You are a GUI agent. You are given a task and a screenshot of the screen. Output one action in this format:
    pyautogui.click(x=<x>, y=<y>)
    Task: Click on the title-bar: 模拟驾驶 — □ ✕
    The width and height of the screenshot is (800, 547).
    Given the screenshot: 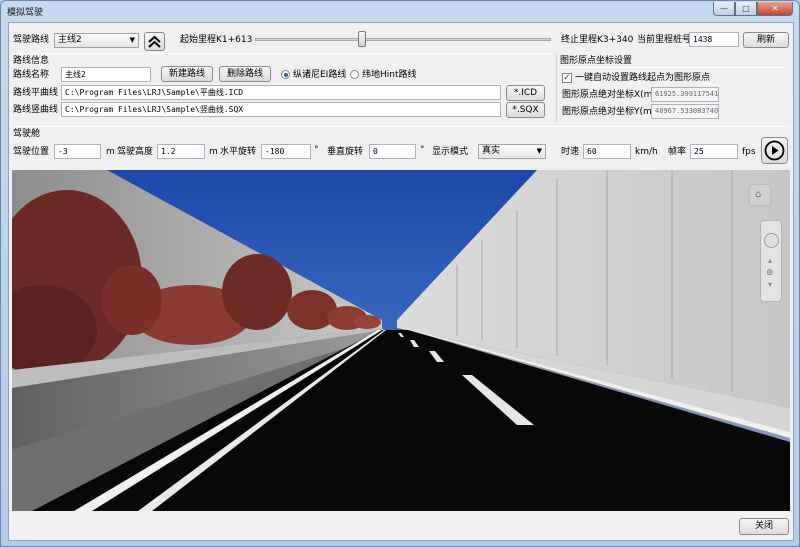 What is the action you would take?
    pyautogui.click(x=400, y=11)
    